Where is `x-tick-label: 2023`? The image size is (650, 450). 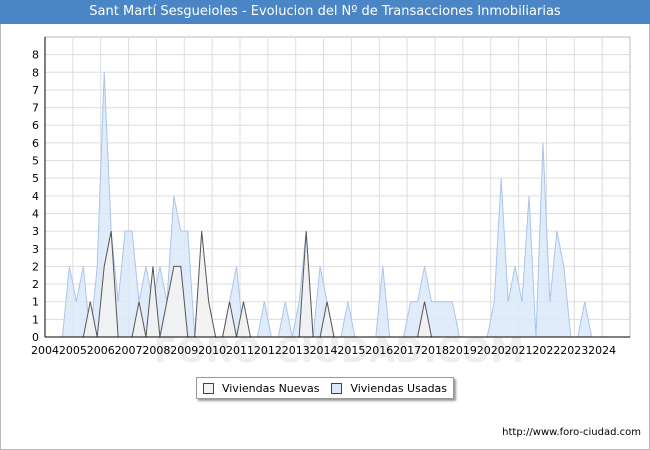
x-tick-label: 2023 is located at coordinates (574, 350).